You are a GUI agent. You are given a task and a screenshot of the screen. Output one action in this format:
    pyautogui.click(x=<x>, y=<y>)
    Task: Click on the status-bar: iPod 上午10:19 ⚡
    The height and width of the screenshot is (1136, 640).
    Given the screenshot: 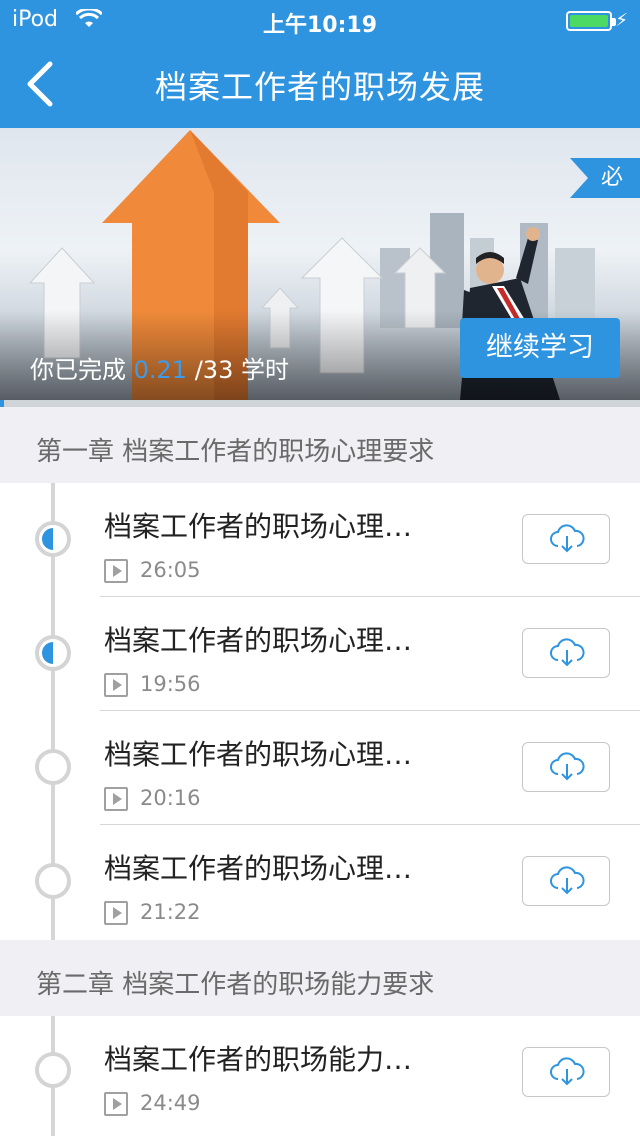 What is the action you would take?
    pyautogui.click(x=320, y=20)
    